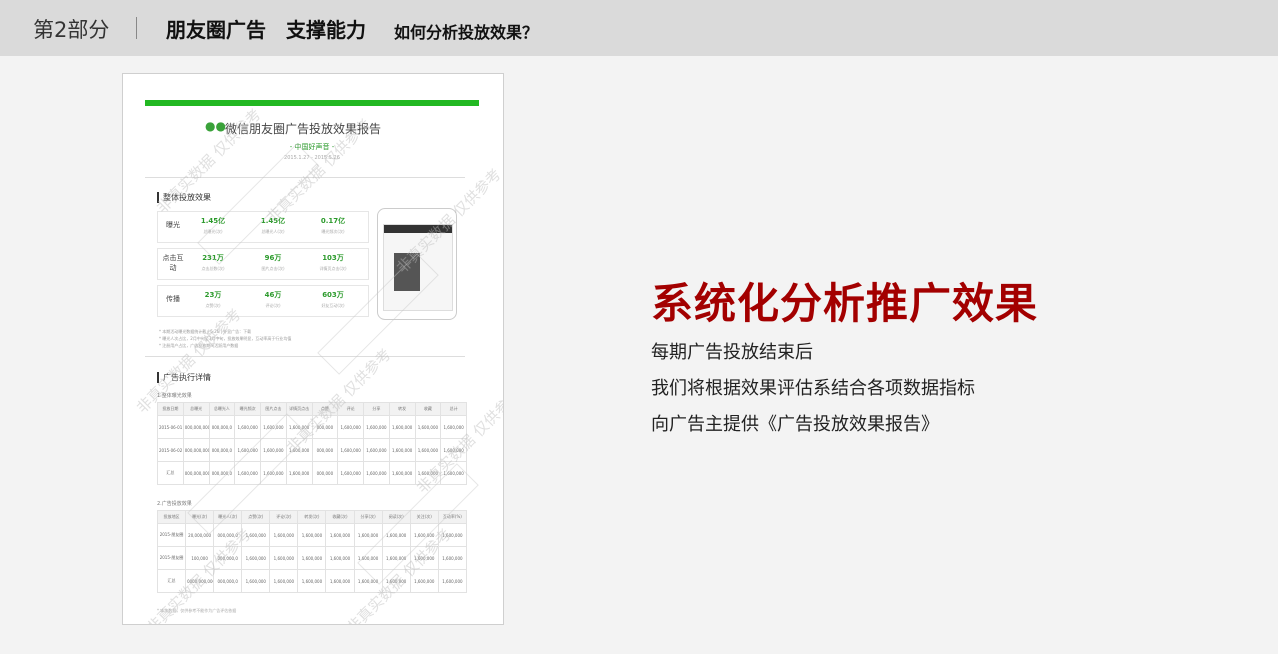 The image size is (1278, 654). What do you see at coordinates (732, 352) in the screenshot?
I see `description-line: 每期广告投放结束后` at bounding box center [732, 352].